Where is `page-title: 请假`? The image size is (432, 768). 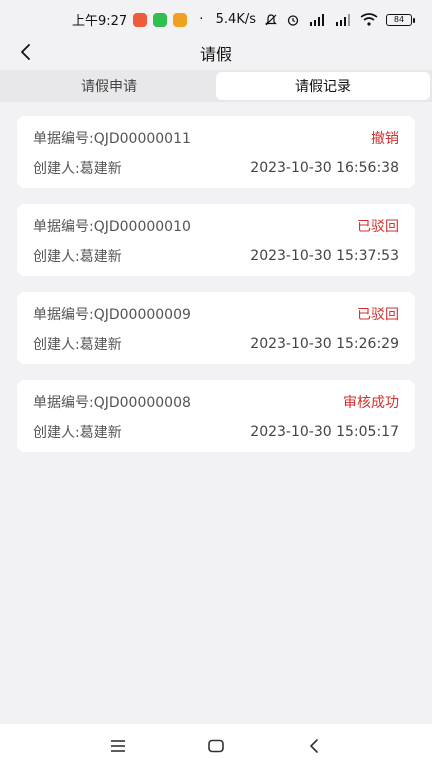
page-title: 请假 is located at coordinates (215, 54).